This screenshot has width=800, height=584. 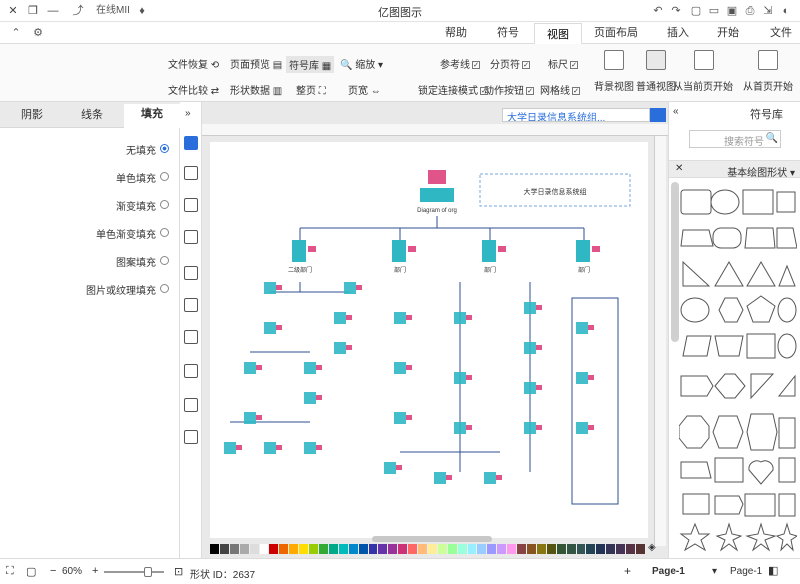 I want to click on library-scrollbar, so click(x=675, y=262).